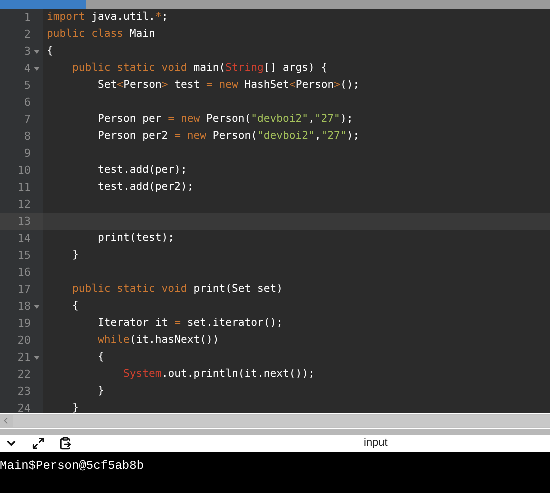  What do you see at coordinates (158, 340) in the screenshot?
I see `code-line: while(it.hasNext())` at bounding box center [158, 340].